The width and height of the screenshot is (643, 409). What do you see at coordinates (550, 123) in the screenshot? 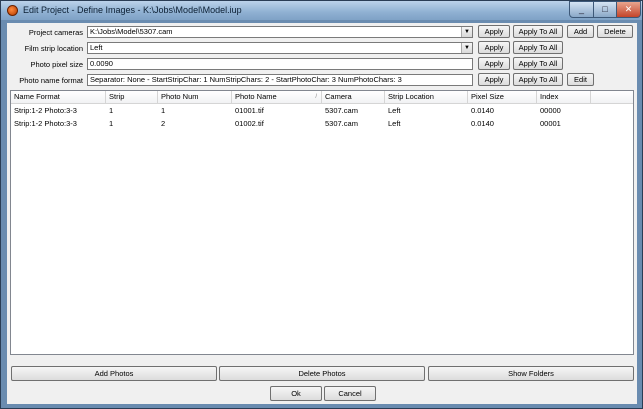
I see `cell-index: 00001` at bounding box center [550, 123].